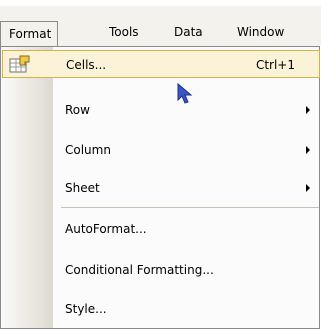  I want to click on menu-item-column: Column, so click(161, 150).